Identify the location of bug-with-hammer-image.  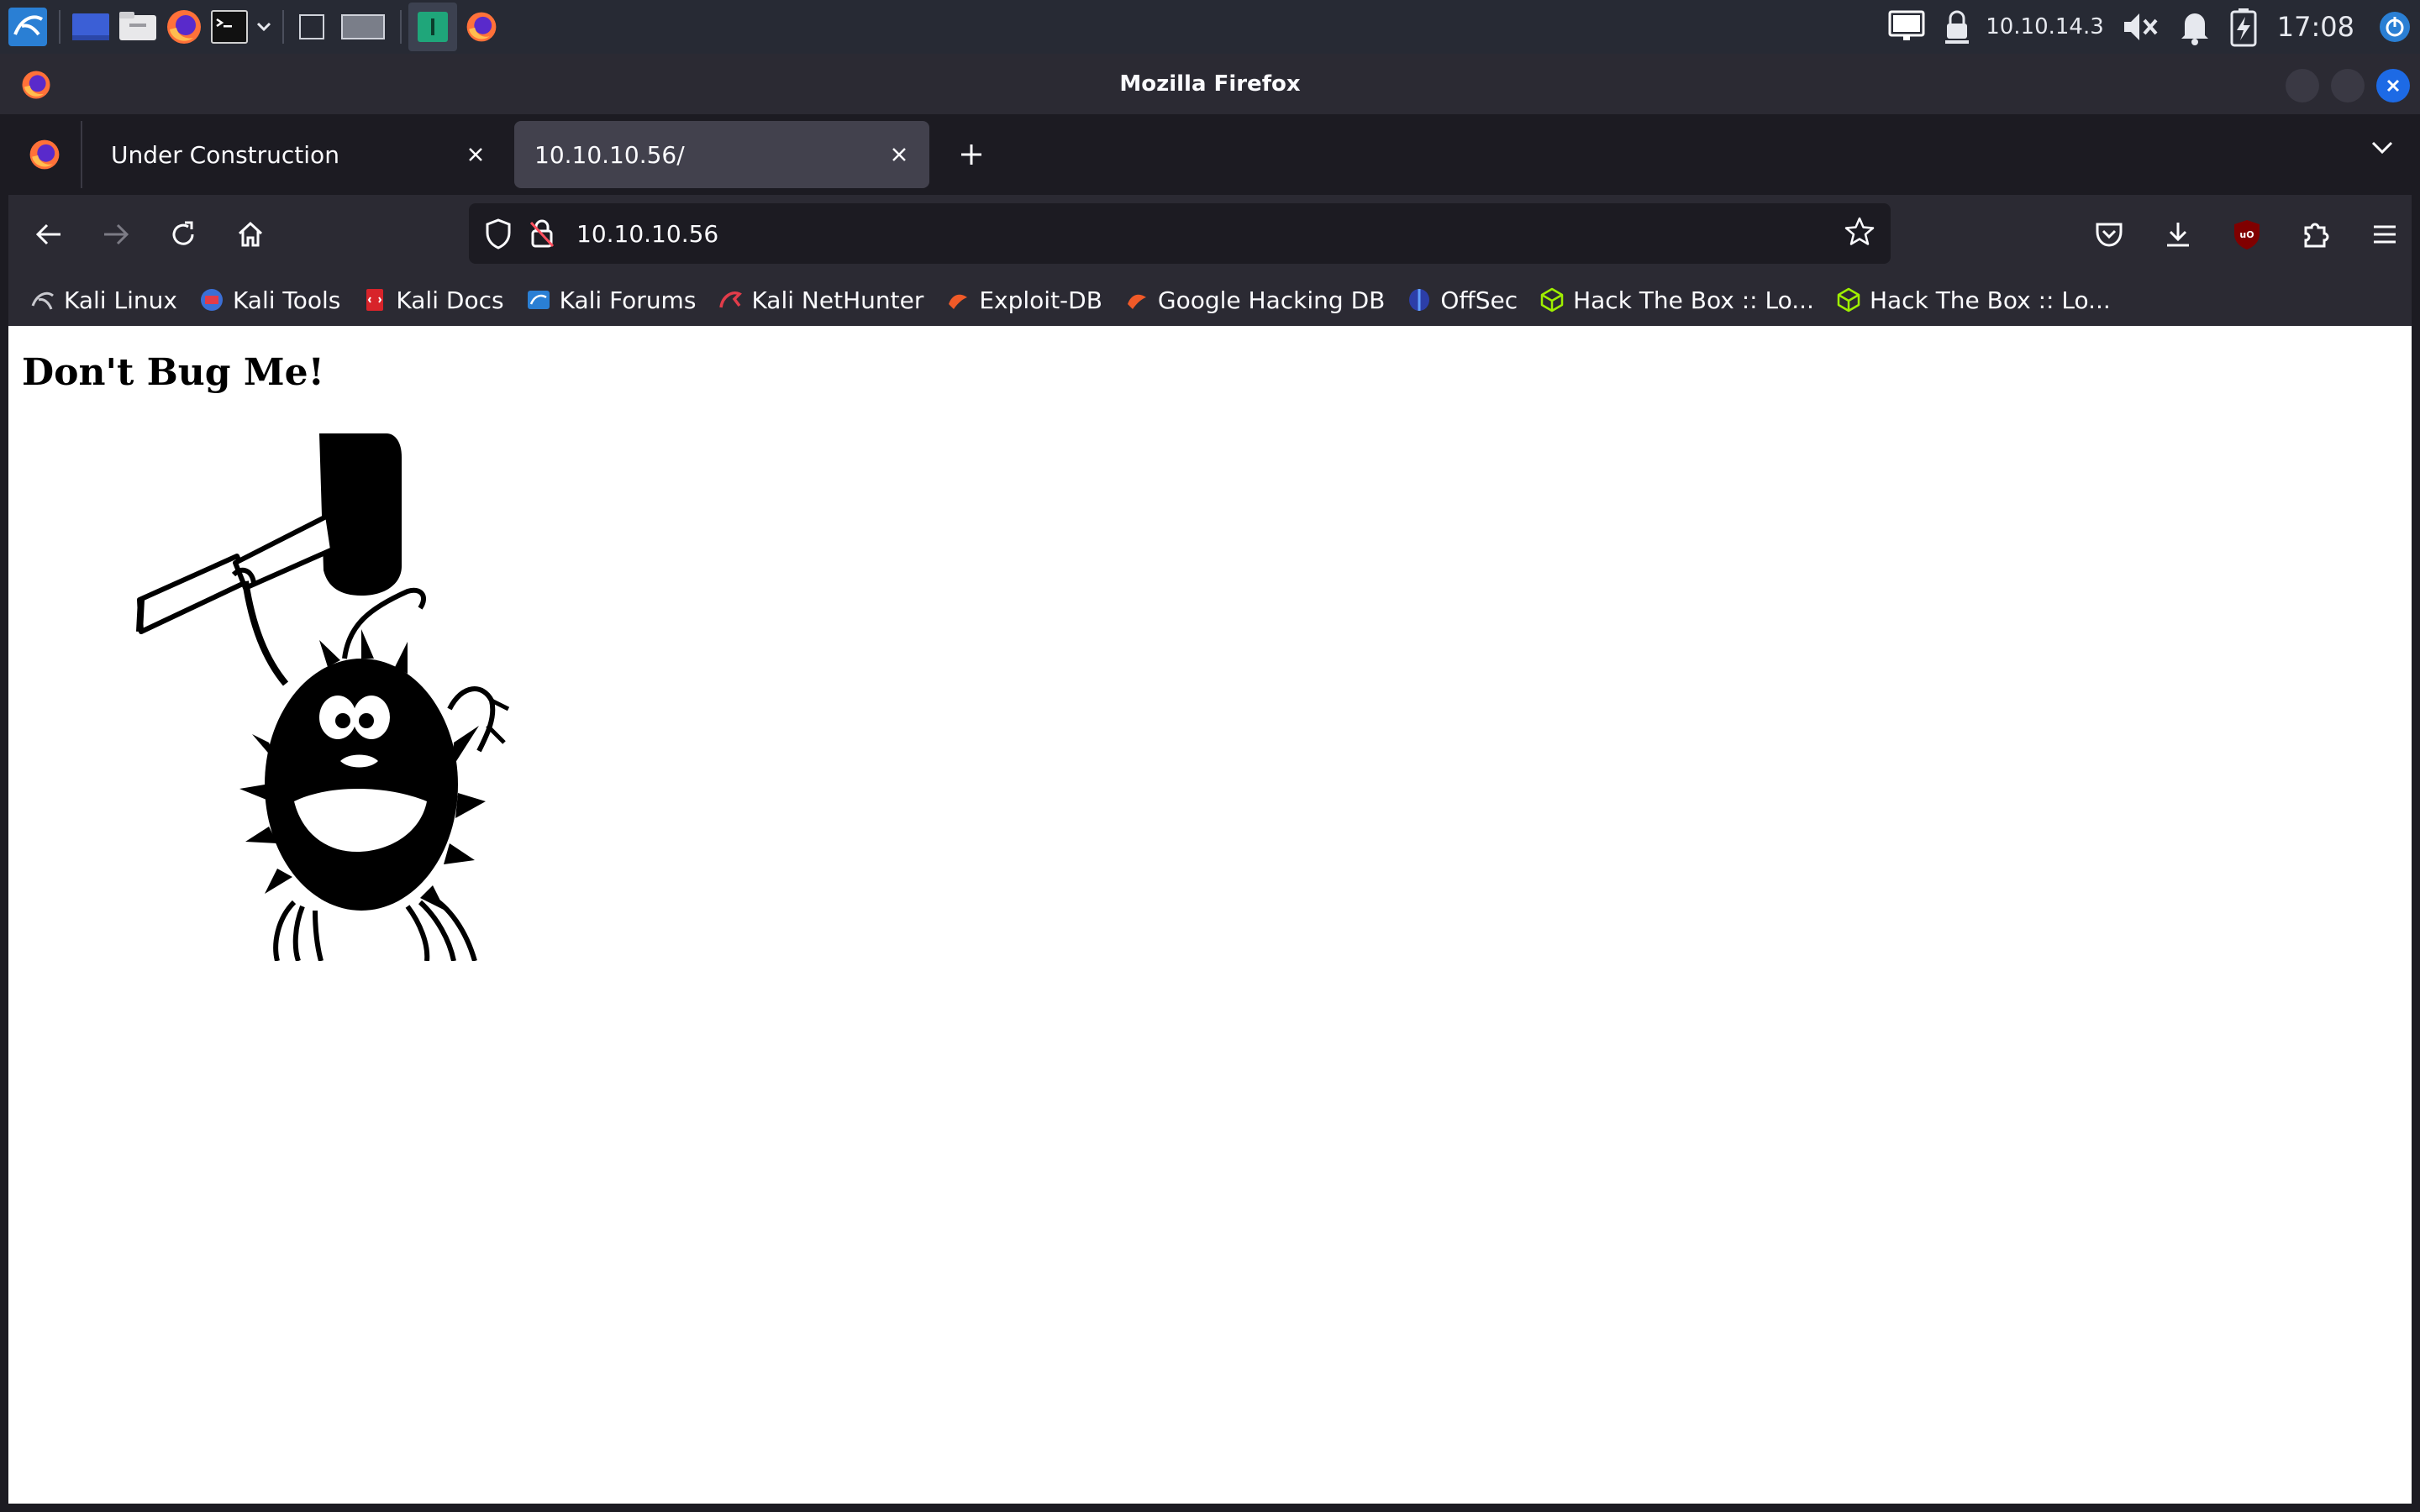
(323, 697).